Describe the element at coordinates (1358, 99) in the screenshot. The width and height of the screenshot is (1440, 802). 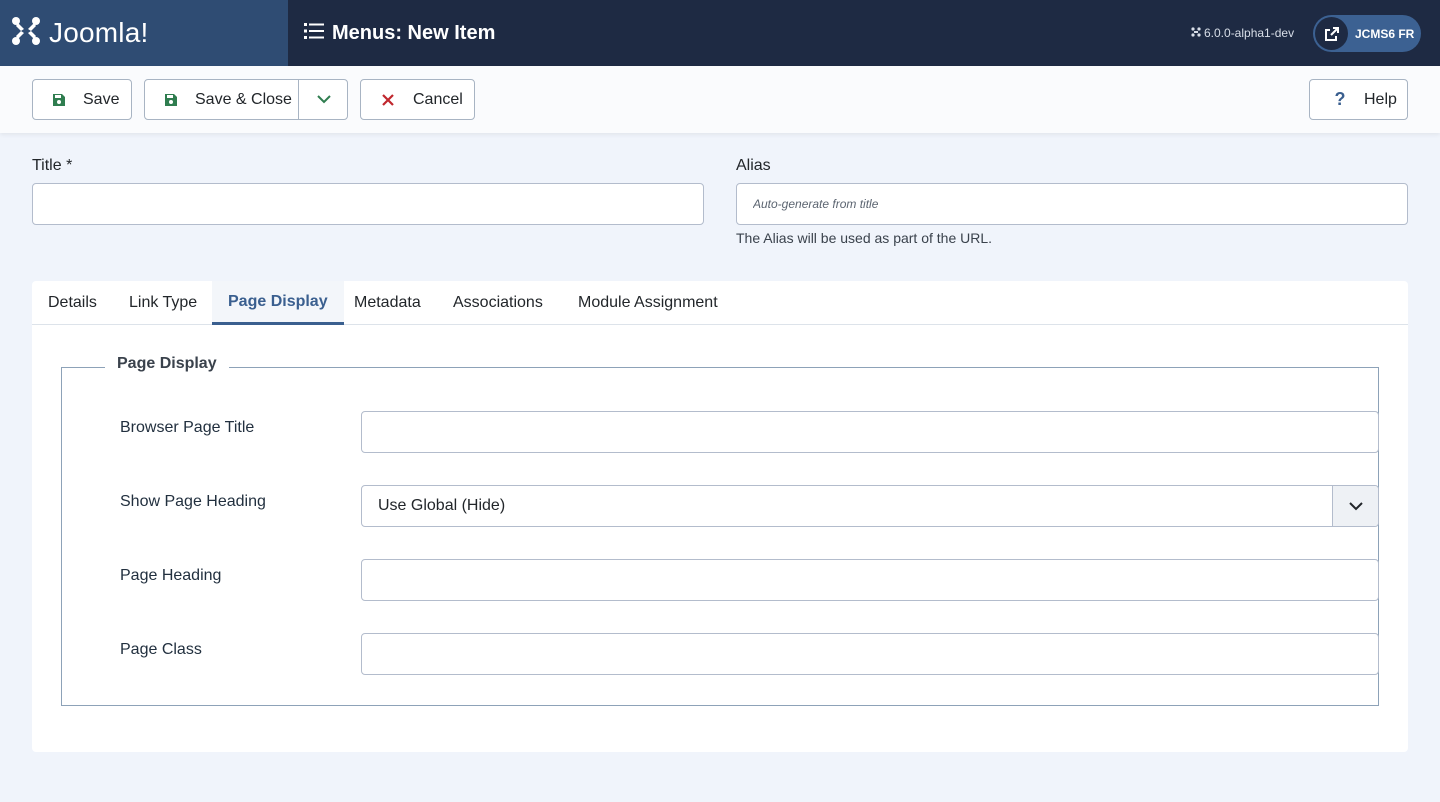
I see `help-button: ? Help` at that location.